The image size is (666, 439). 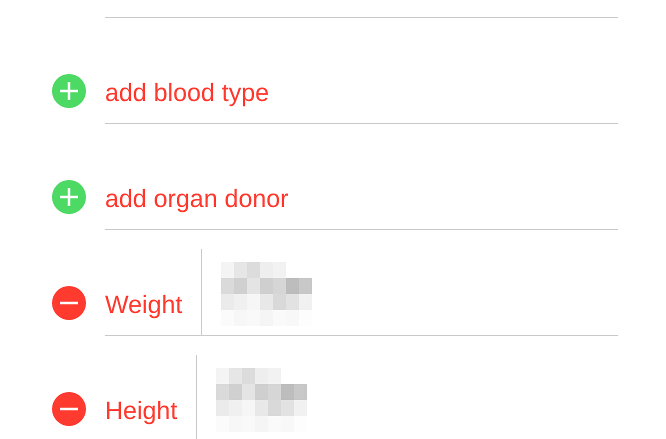 What do you see at coordinates (150, 383) in the screenshot?
I see `row-label: Height` at bounding box center [150, 383].